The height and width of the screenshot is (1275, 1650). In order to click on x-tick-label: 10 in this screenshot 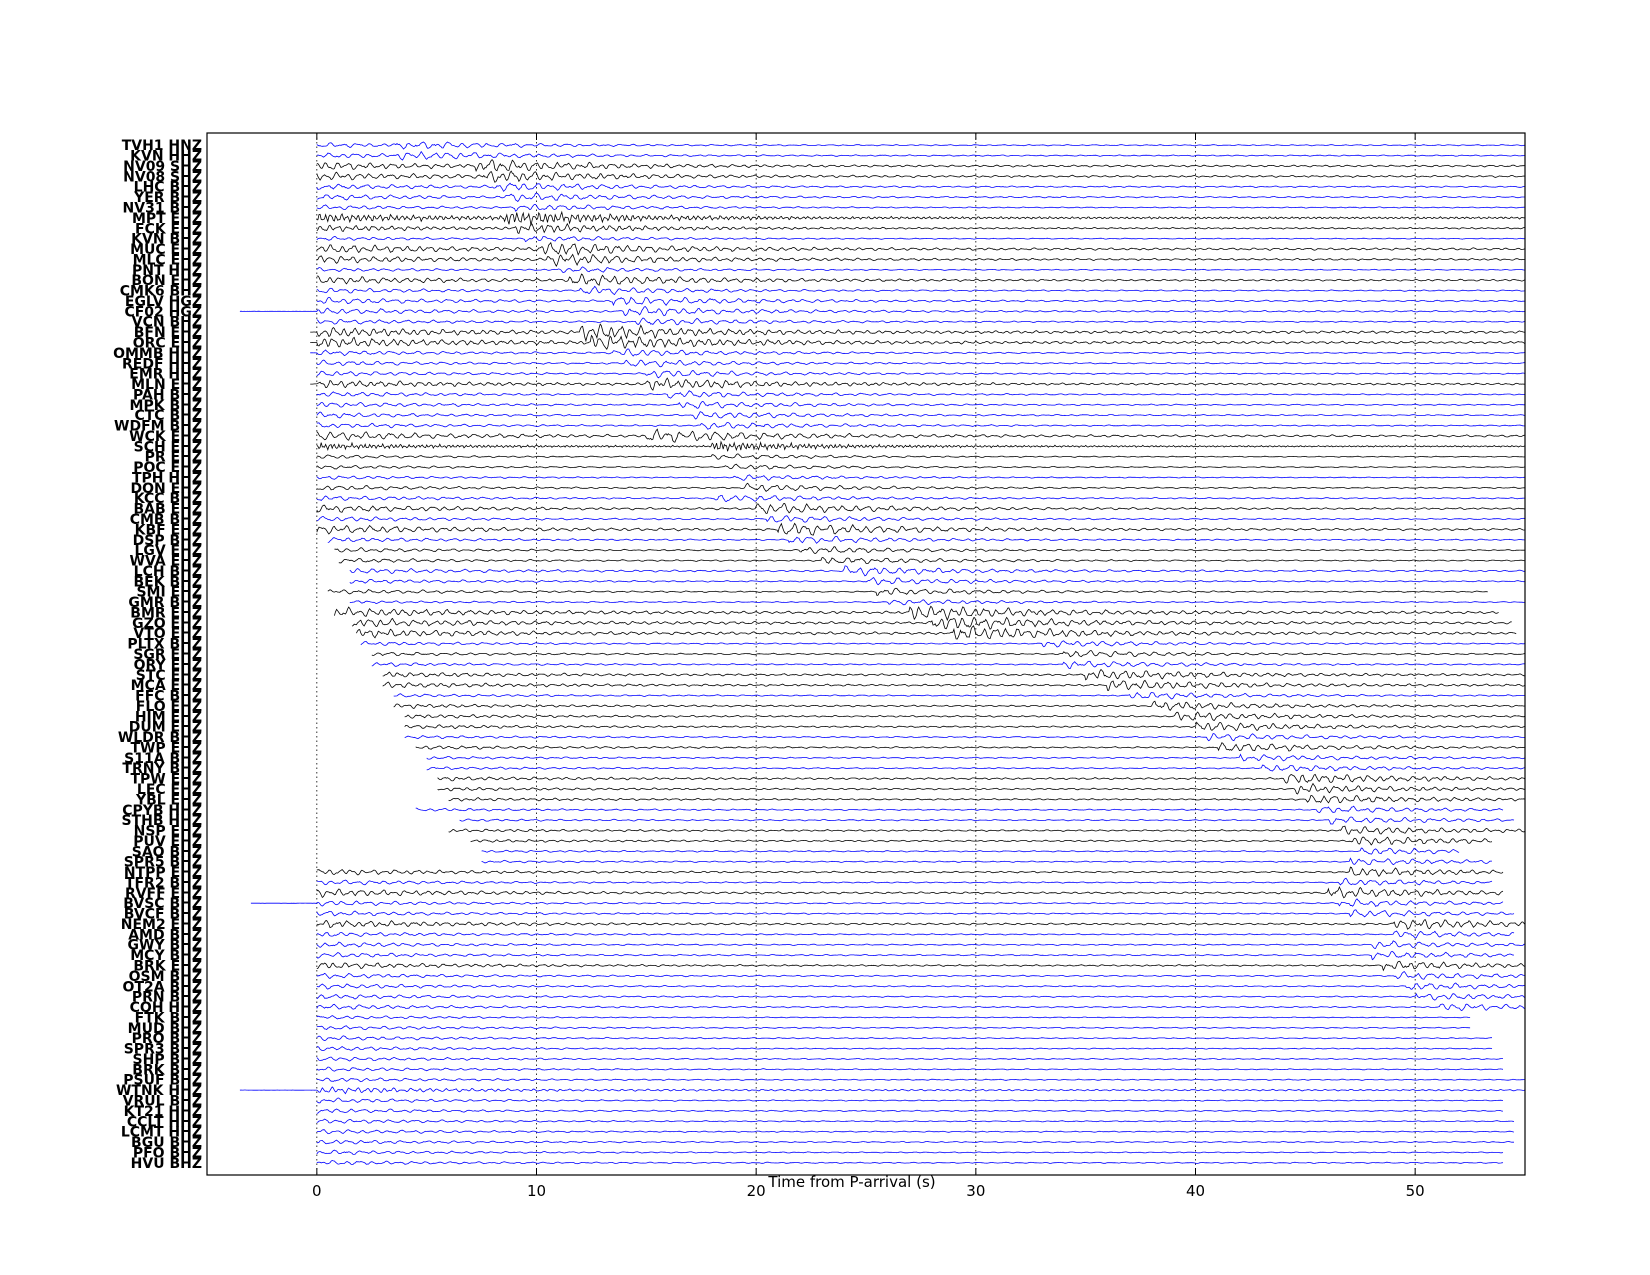, I will do `click(536, 1191)`.